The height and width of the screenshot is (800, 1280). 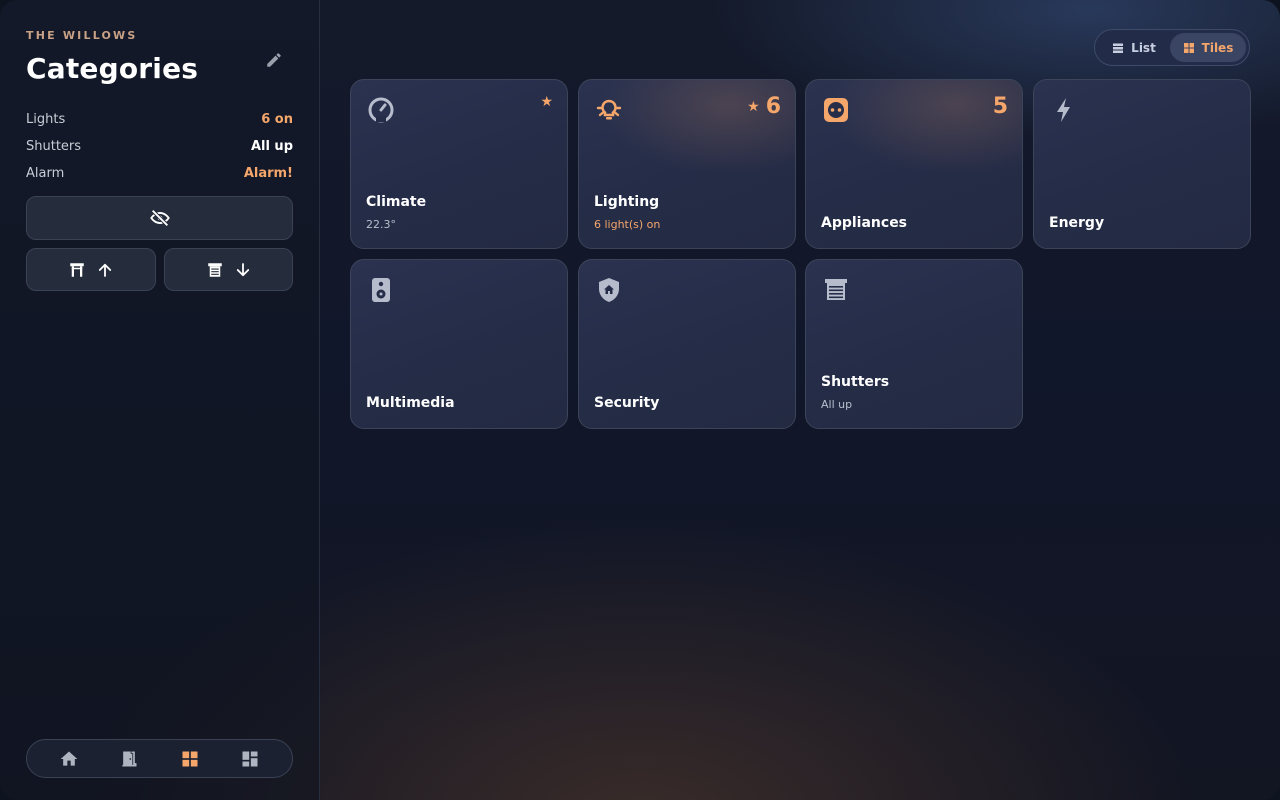 I want to click on tile-name: Climate, so click(x=396, y=202).